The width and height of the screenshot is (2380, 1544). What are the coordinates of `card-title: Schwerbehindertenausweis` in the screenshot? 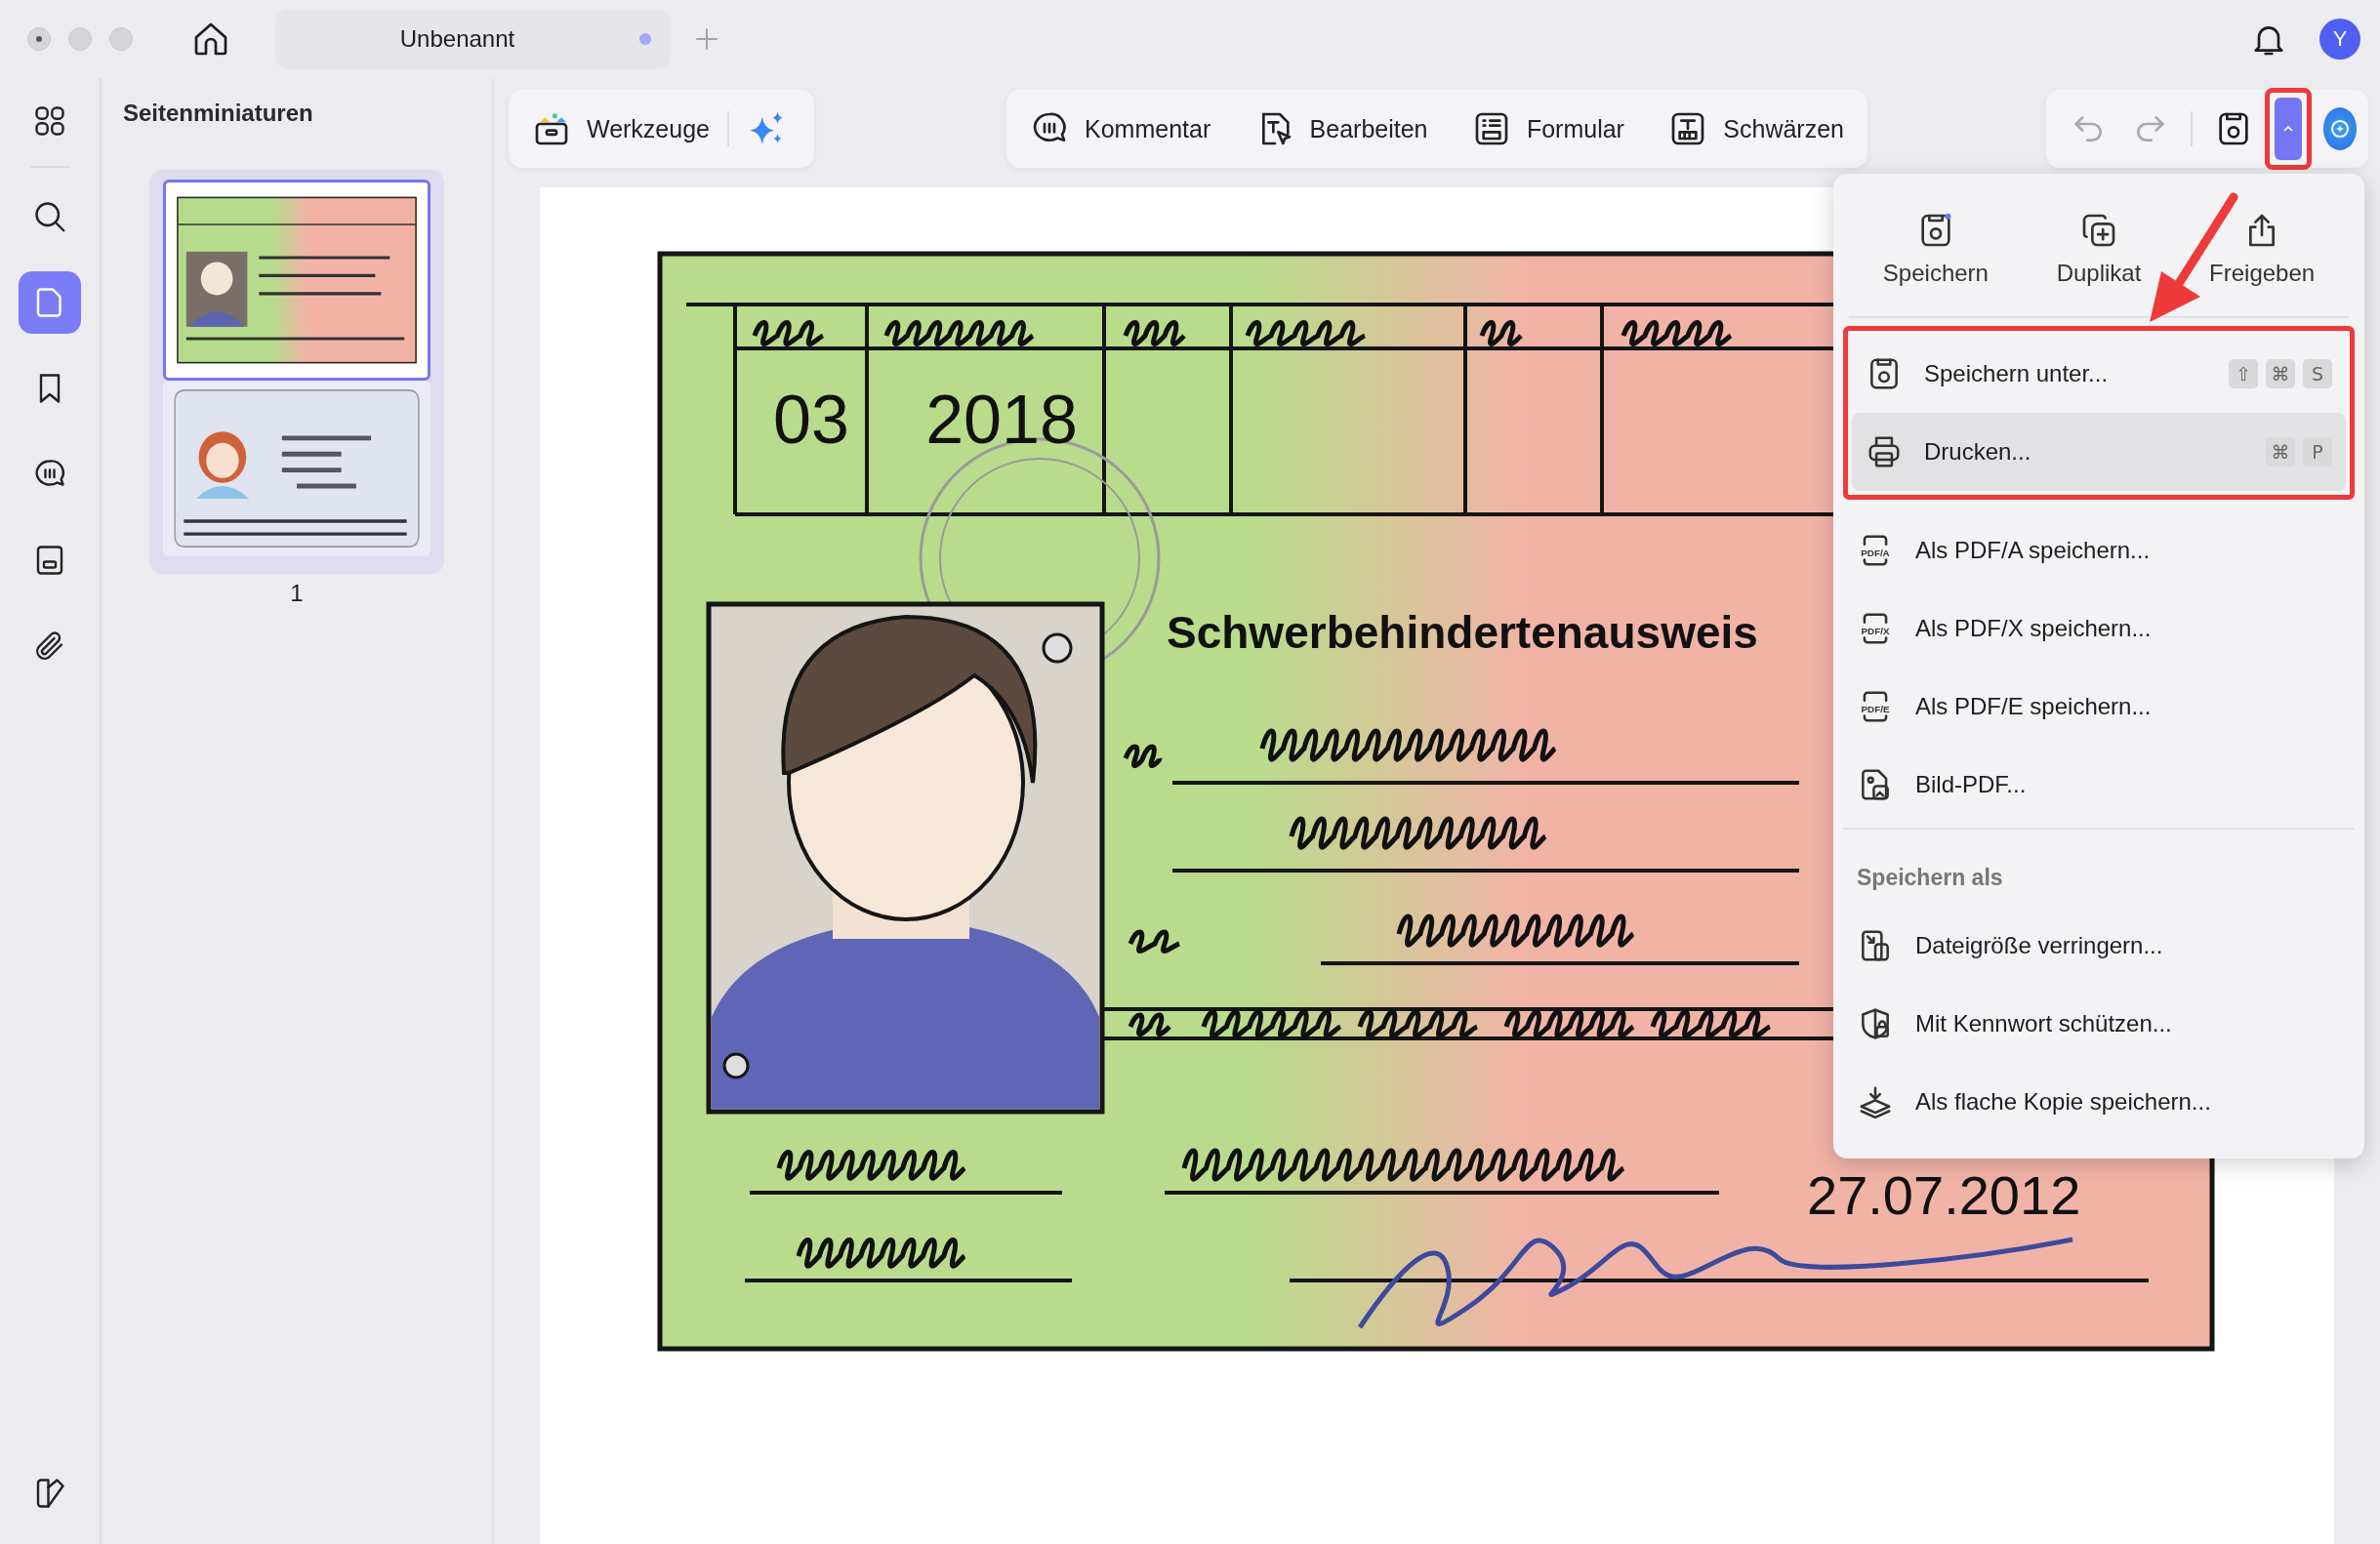 It's located at (1462, 633).